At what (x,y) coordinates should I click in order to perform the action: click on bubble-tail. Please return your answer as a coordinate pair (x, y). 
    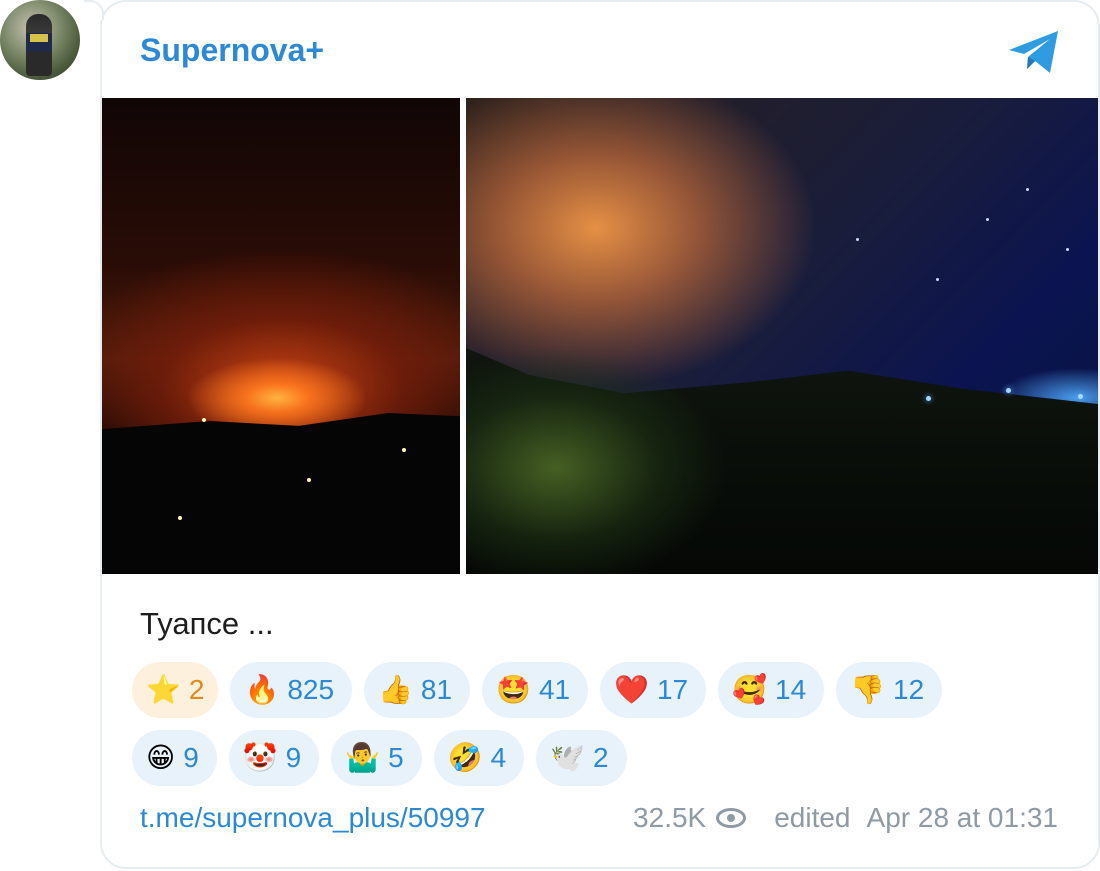
    Looking at the image, I should click on (94, 10).